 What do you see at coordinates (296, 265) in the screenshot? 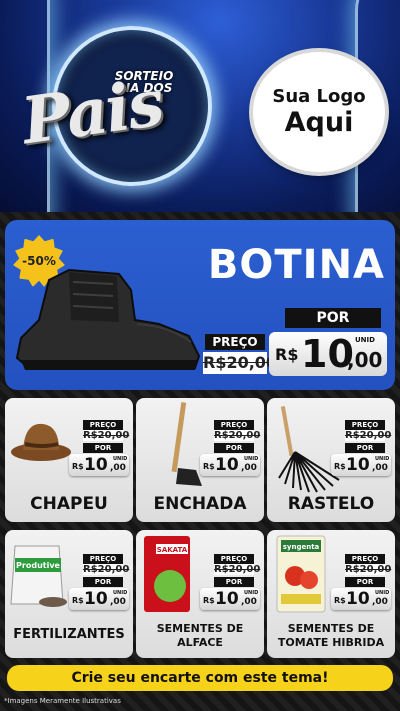
I see `featured-product-title: BOTINA` at bounding box center [296, 265].